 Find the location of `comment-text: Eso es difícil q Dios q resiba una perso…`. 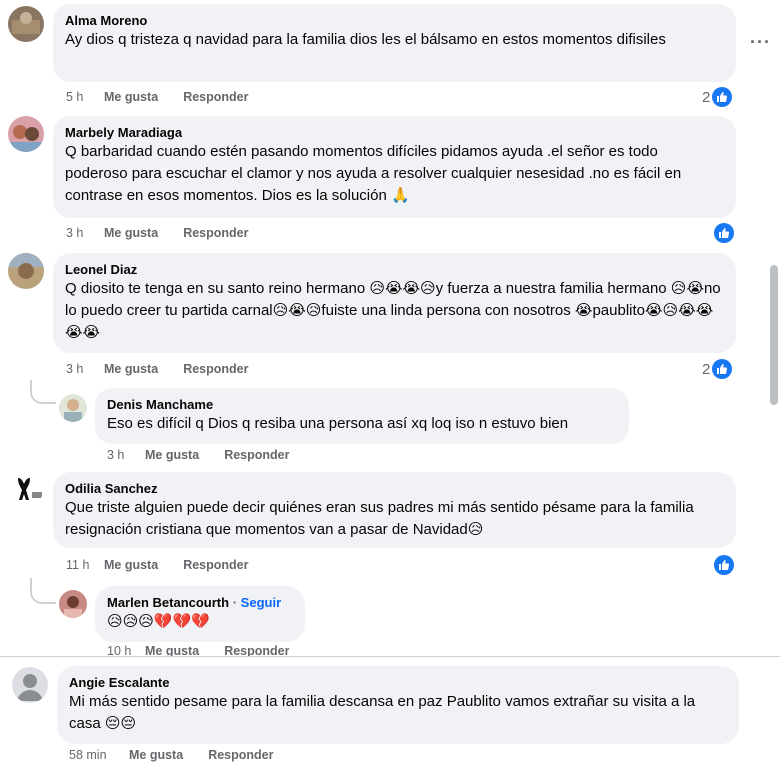

comment-text: Eso es difícil q Dios q resiba una perso… is located at coordinates (338, 423).